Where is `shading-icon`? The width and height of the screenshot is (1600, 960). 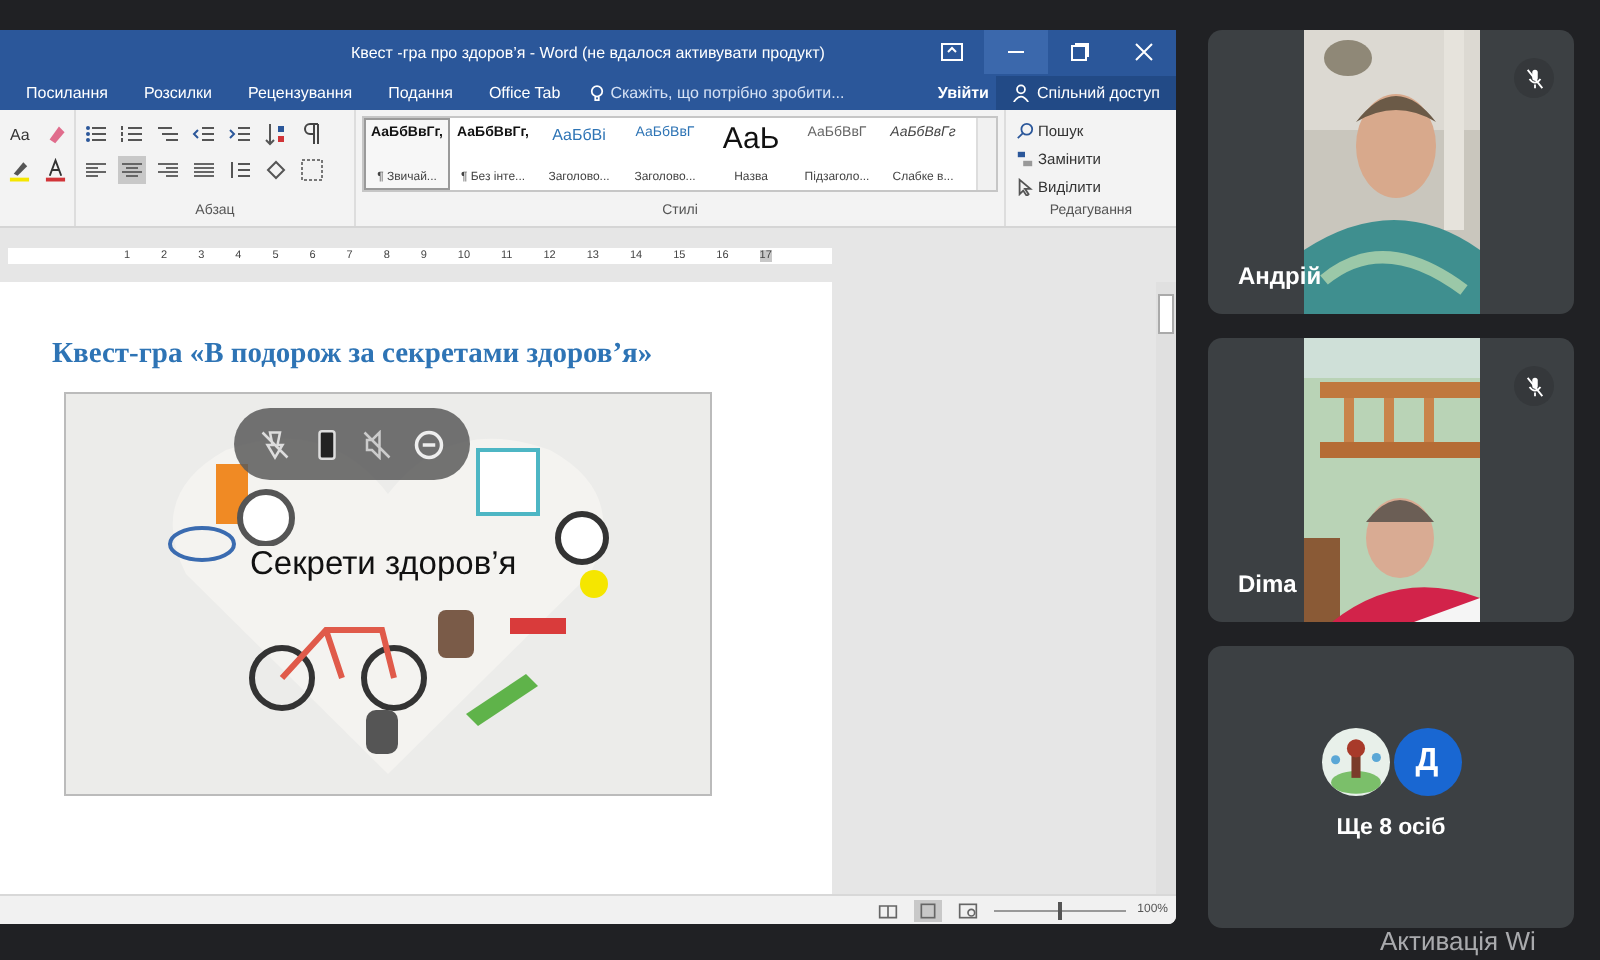 shading-icon is located at coordinates (276, 170).